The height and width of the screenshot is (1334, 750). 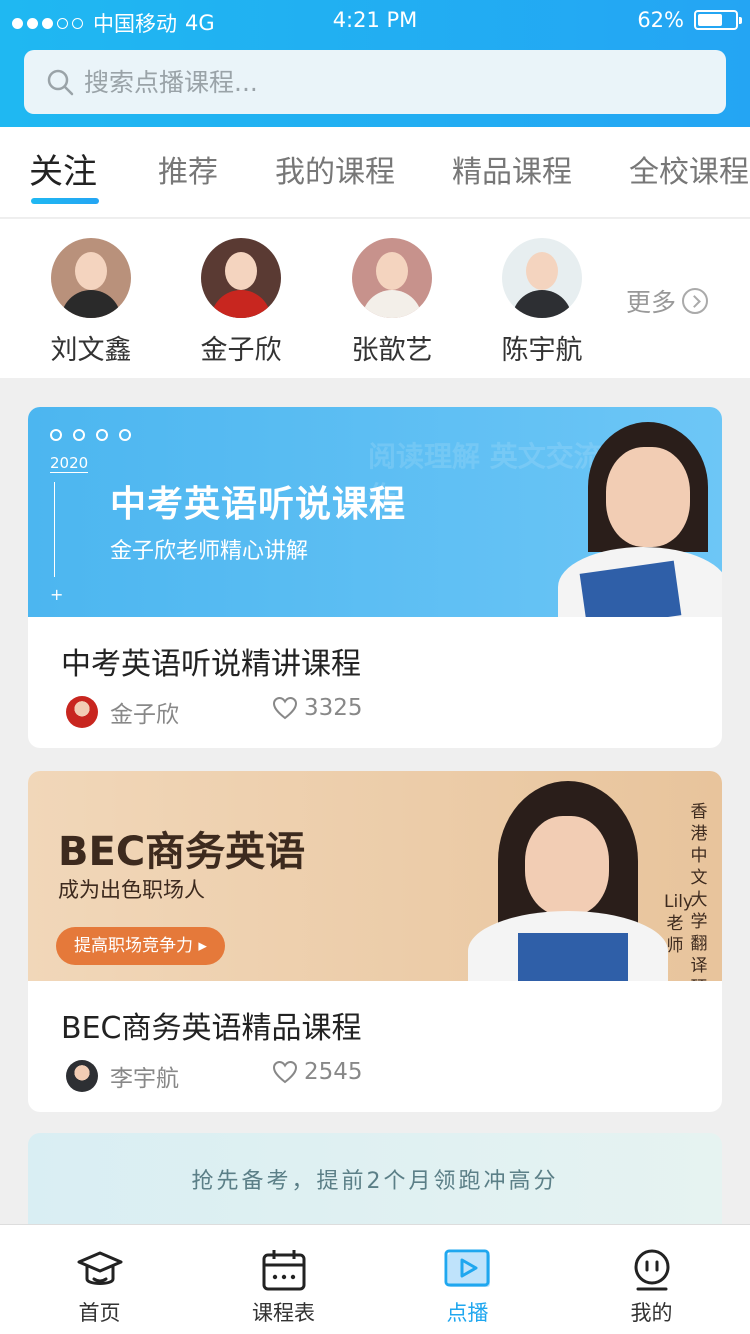 What do you see at coordinates (695, 301) in the screenshot?
I see `chevron-right-icon` at bounding box center [695, 301].